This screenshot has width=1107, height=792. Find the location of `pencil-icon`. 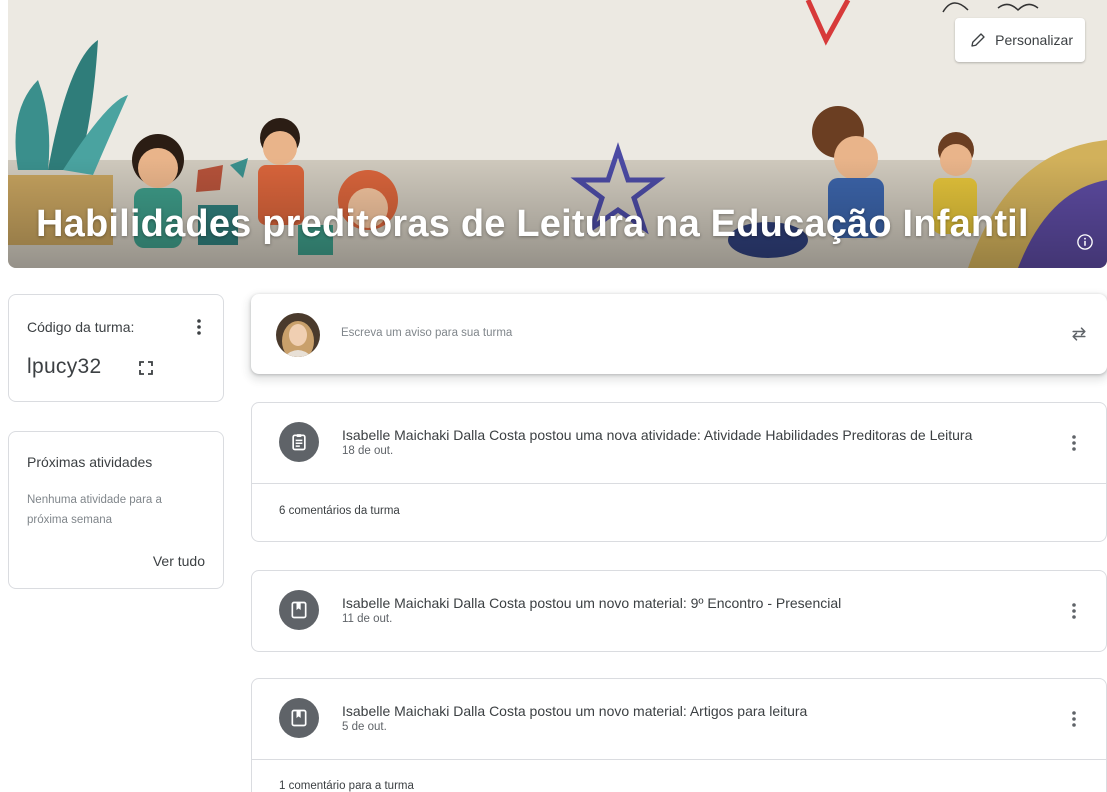

pencil-icon is located at coordinates (978, 40).